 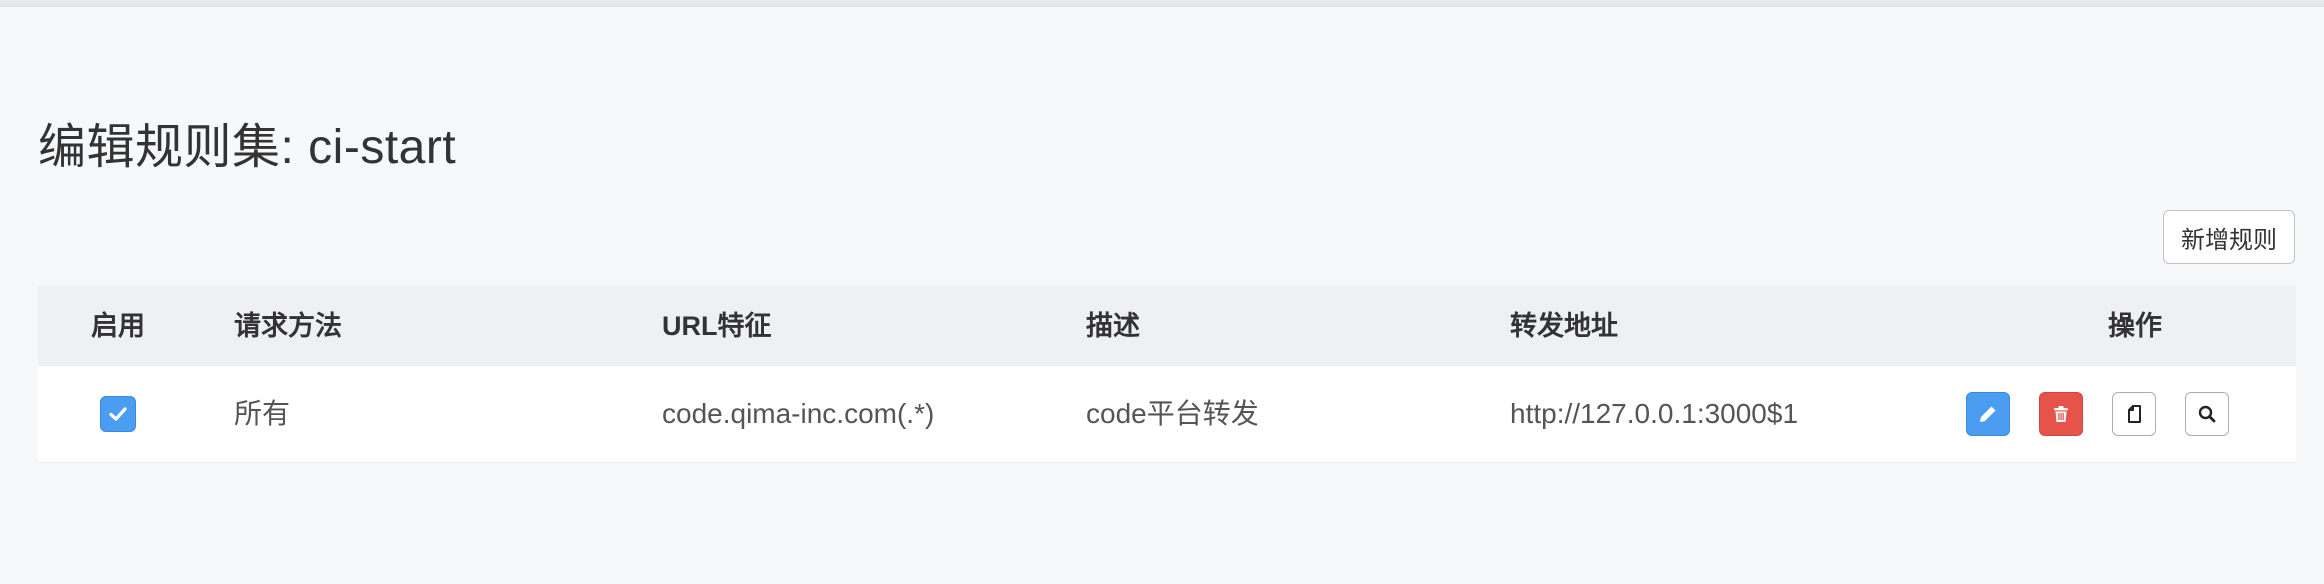 What do you see at coordinates (2135, 326) in the screenshot?
I see `header-actions: 操作` at bounding box center [2135, 326].